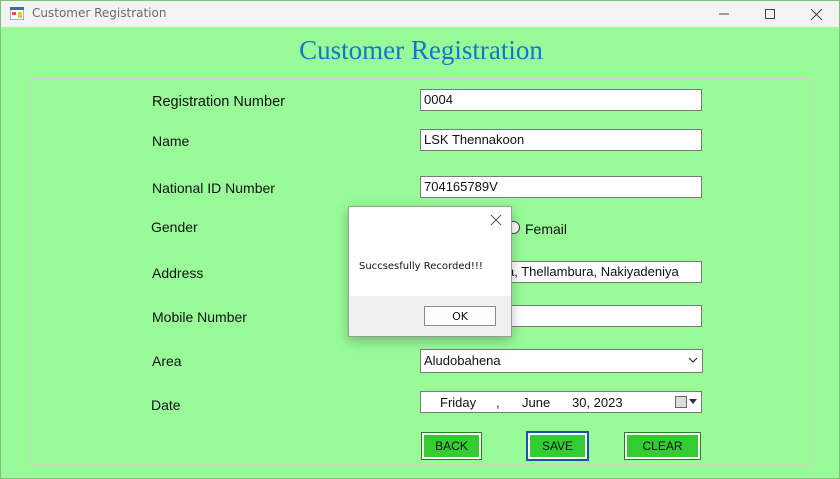 This screenshot has height=479, width=840. I want to click on dialog-message: Succsesfully Recorded!!!, so click(421, 266).